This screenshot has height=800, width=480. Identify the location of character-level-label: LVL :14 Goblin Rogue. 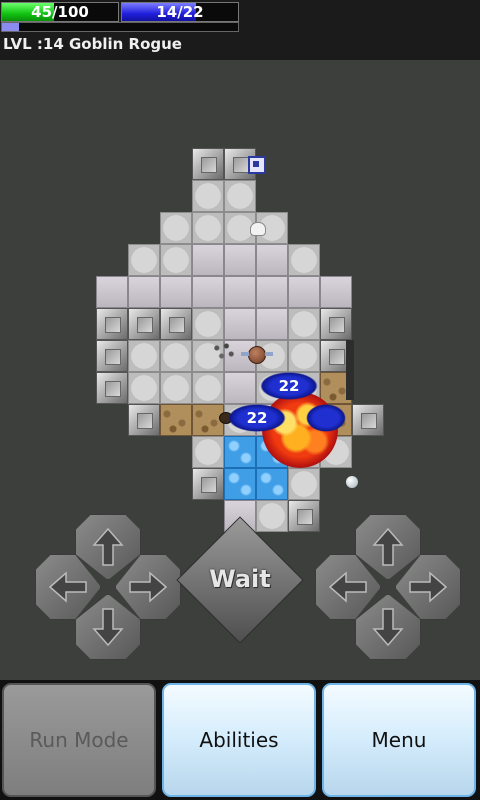
(92, 44).